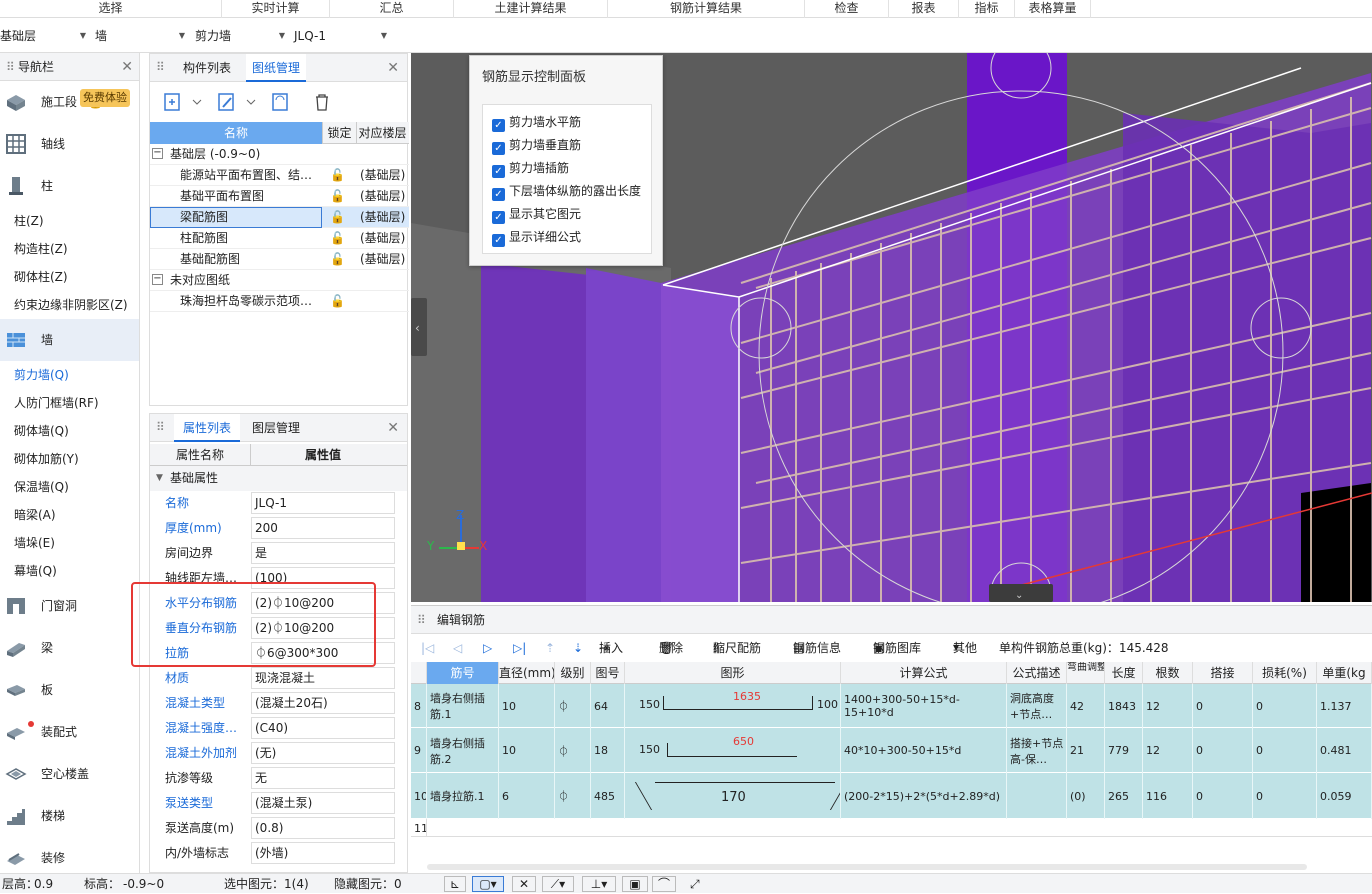 The height and width of the screenshot is (894, 1372). Describe the element at coordinates (69, 606) in the screenshot. I see `nav-item-openings: 门窗洞` at that location.